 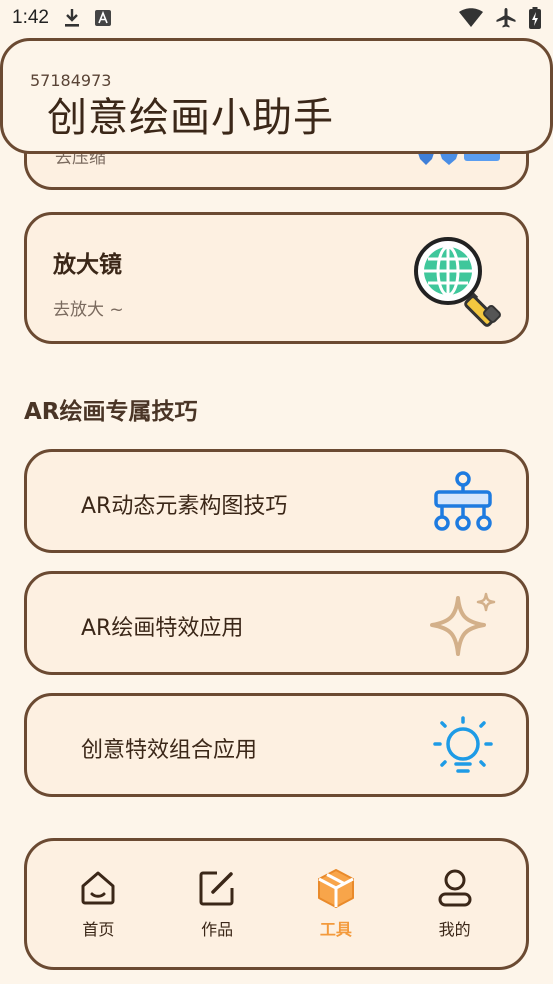 What do you see at coordinates (111, 412) in the screenshot?
I see `section-title: AR绘画专属技巧` at bounding box center [111, 412].